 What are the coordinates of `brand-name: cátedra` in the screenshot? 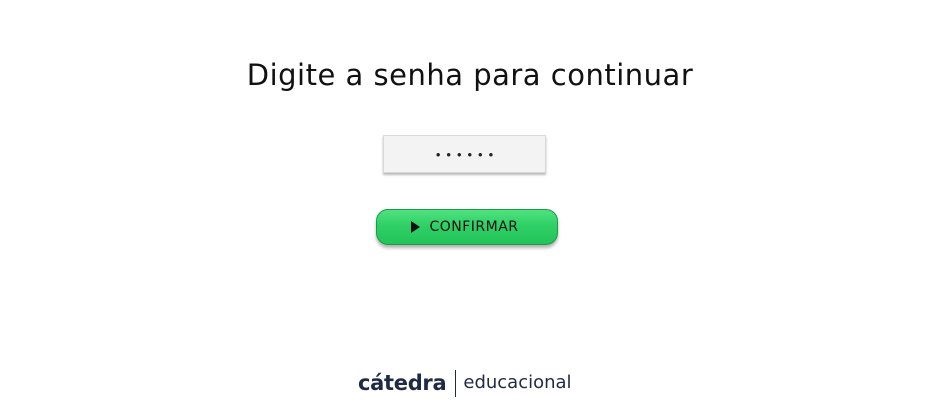 It's located at (402, 382).